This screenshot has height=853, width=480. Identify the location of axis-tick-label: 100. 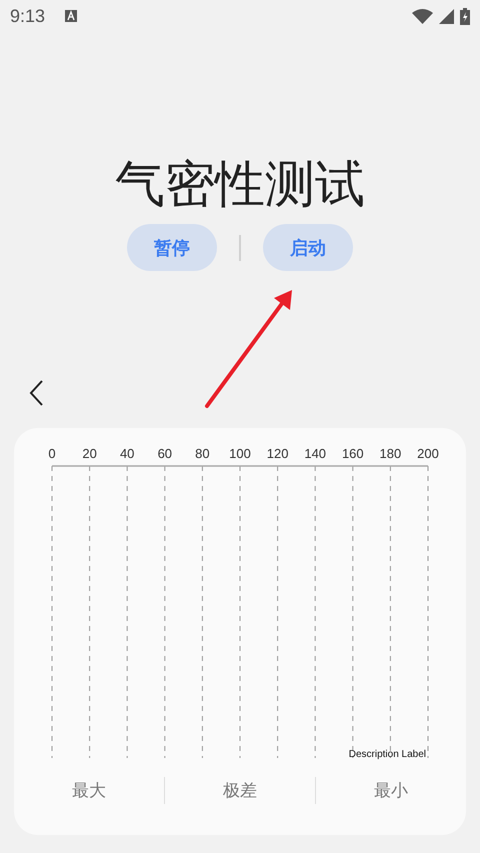
(240, 453).